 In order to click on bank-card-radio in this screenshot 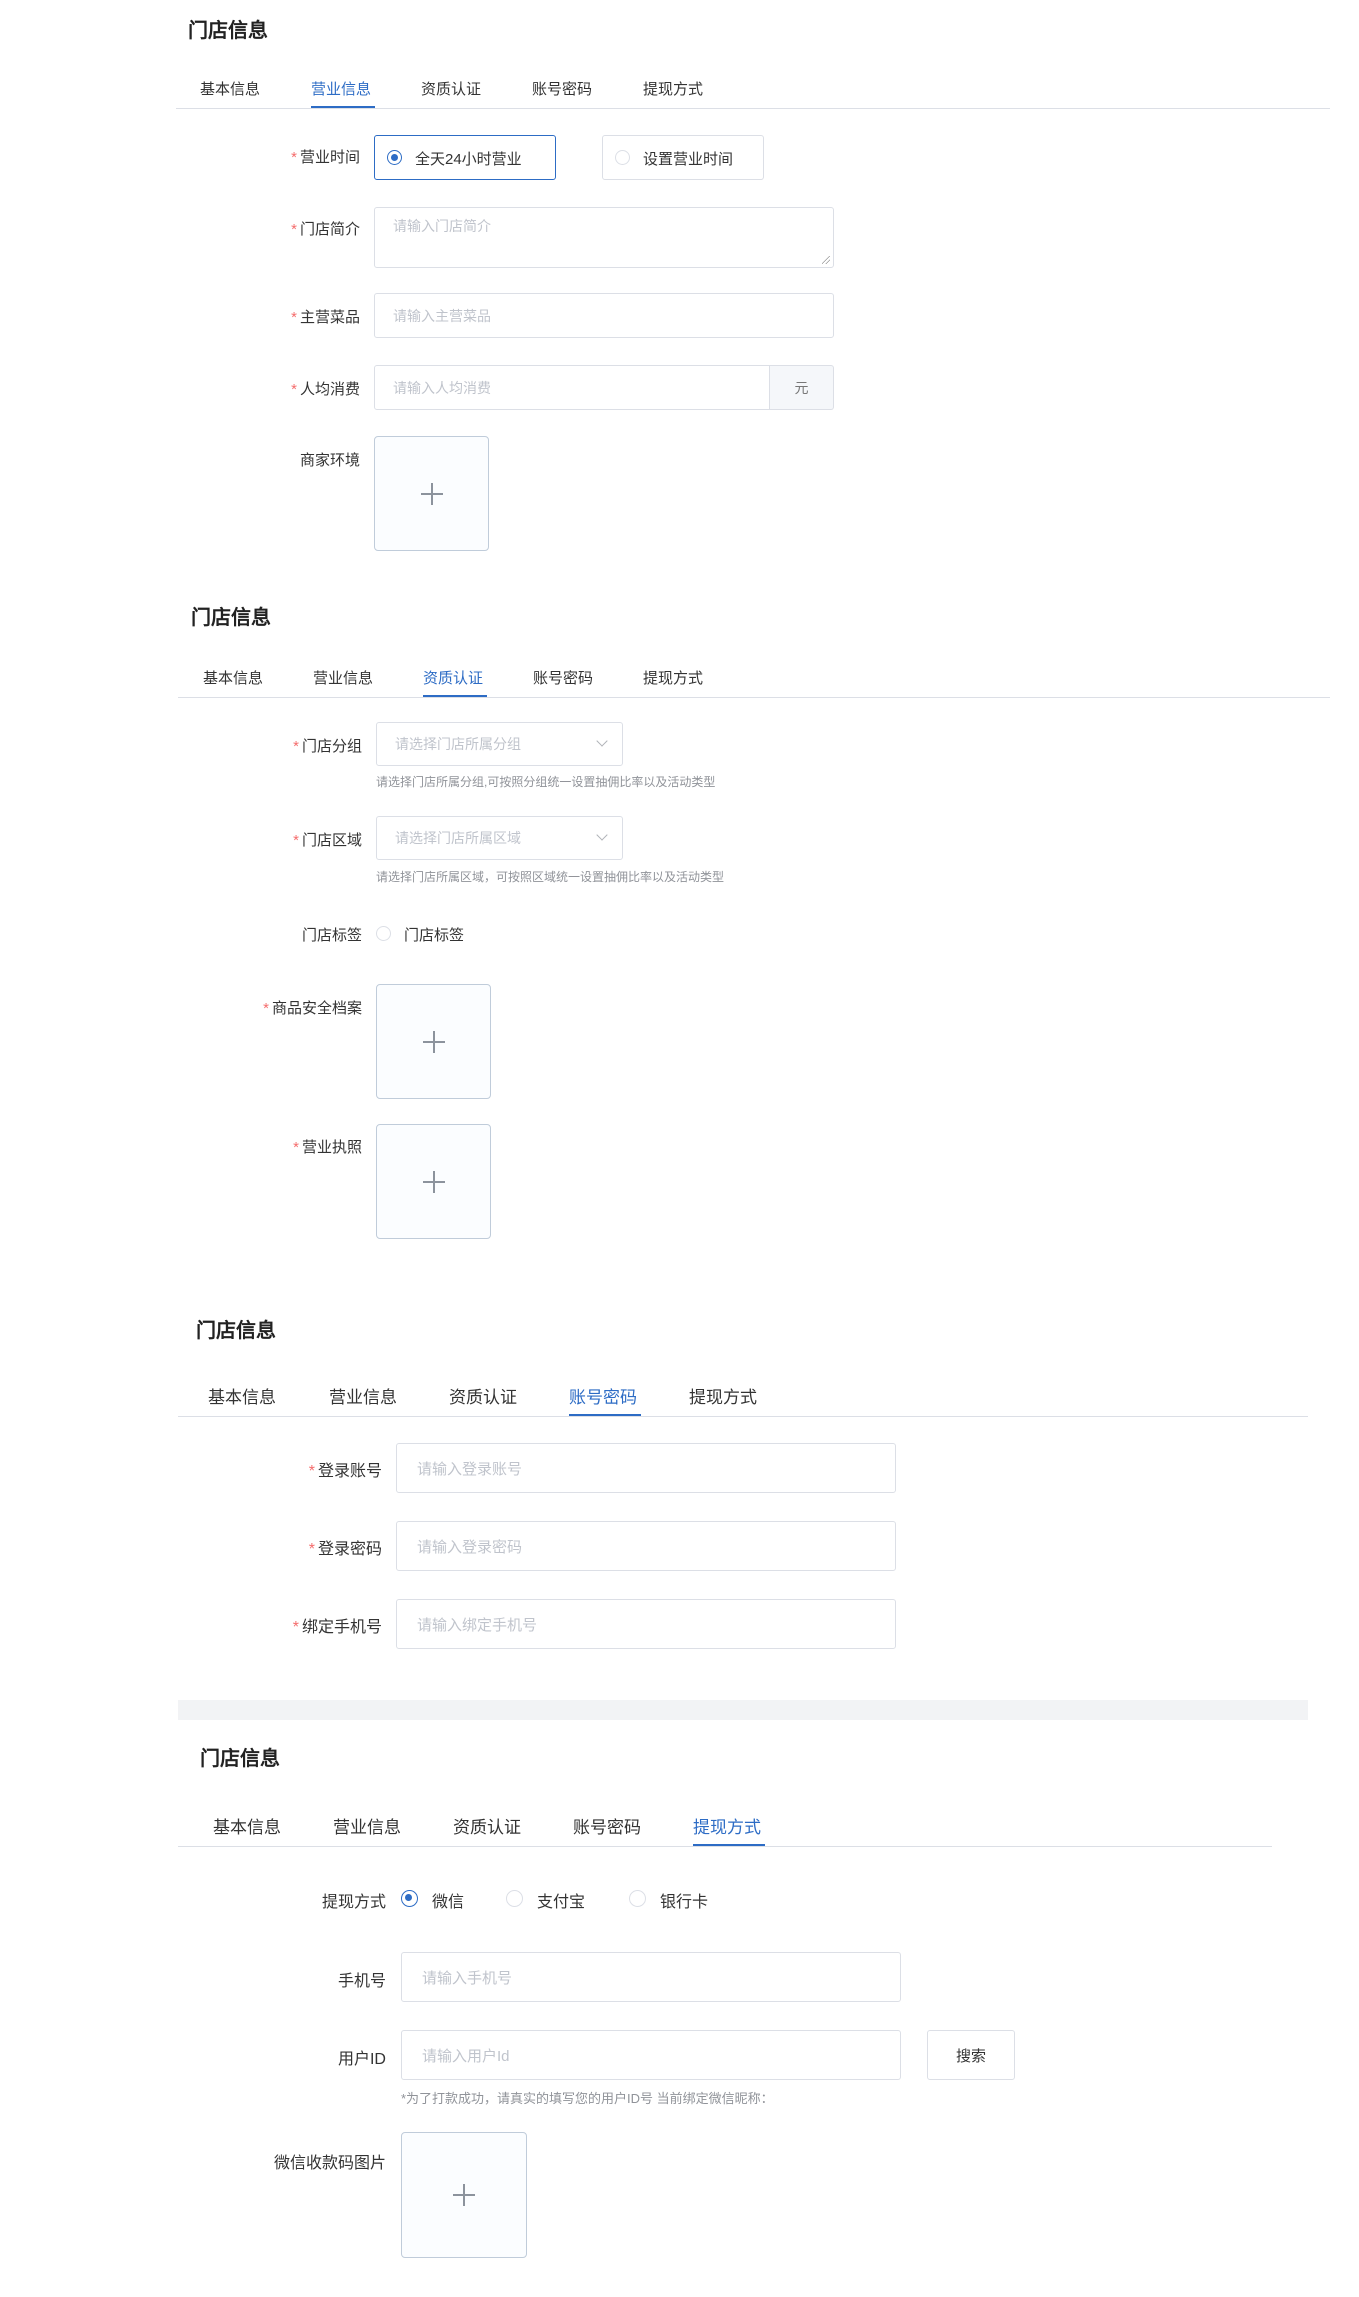, I will do `click(637, 1898)`.